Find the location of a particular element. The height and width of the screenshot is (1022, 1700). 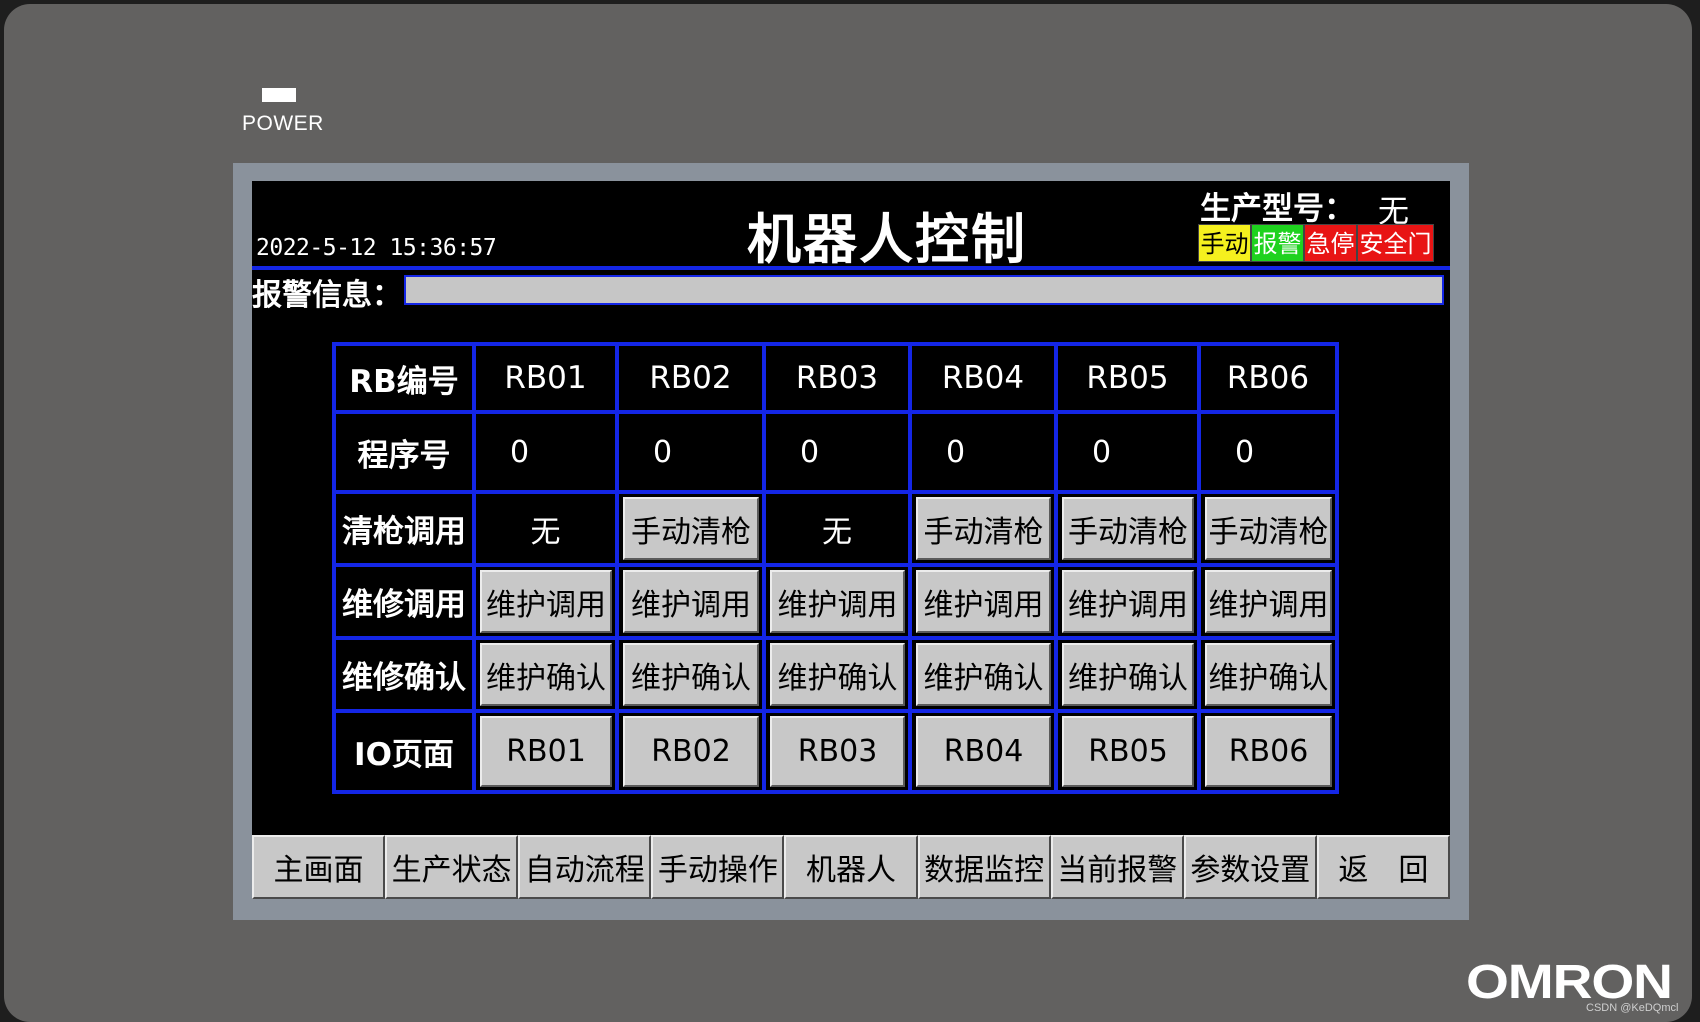

io-page-cell-rb03: RB03 is located at coordinates (839, 753).